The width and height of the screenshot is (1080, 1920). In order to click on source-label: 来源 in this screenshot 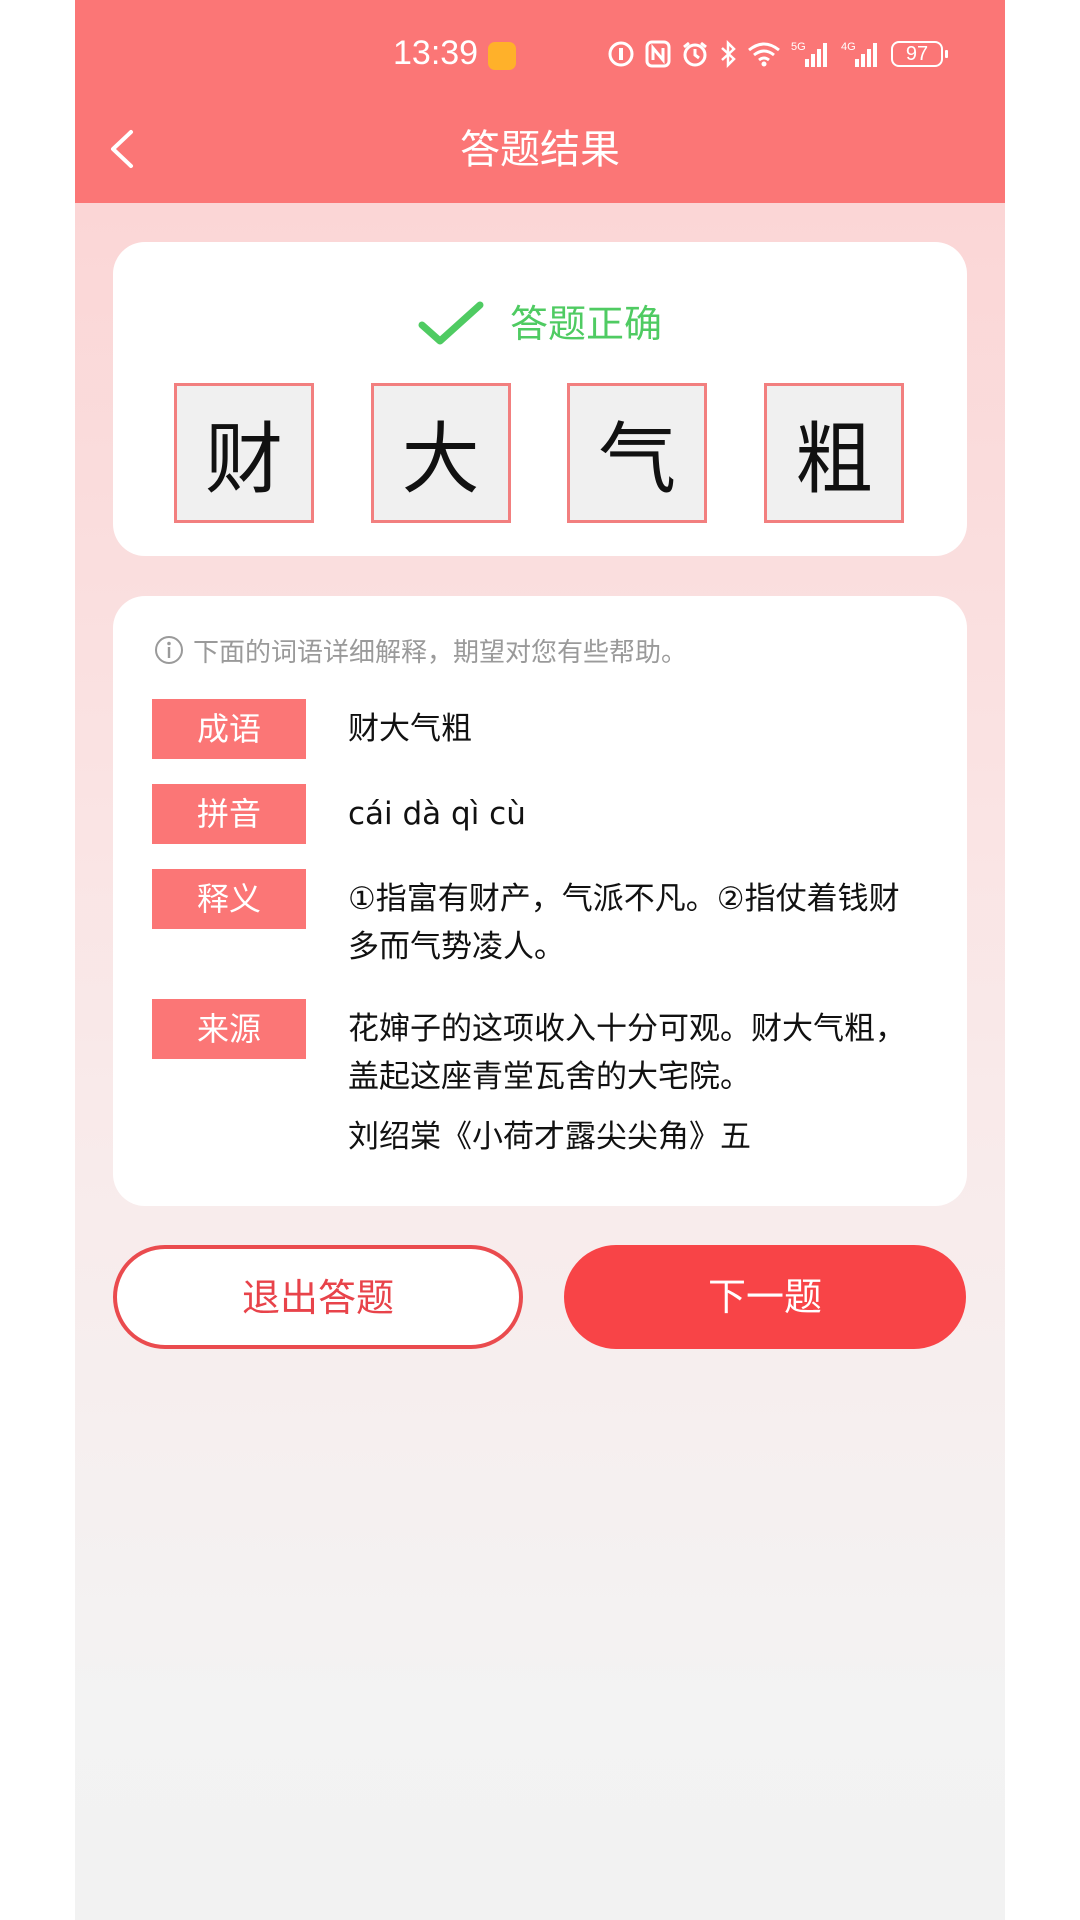, I will do `click(229, 1029)`.